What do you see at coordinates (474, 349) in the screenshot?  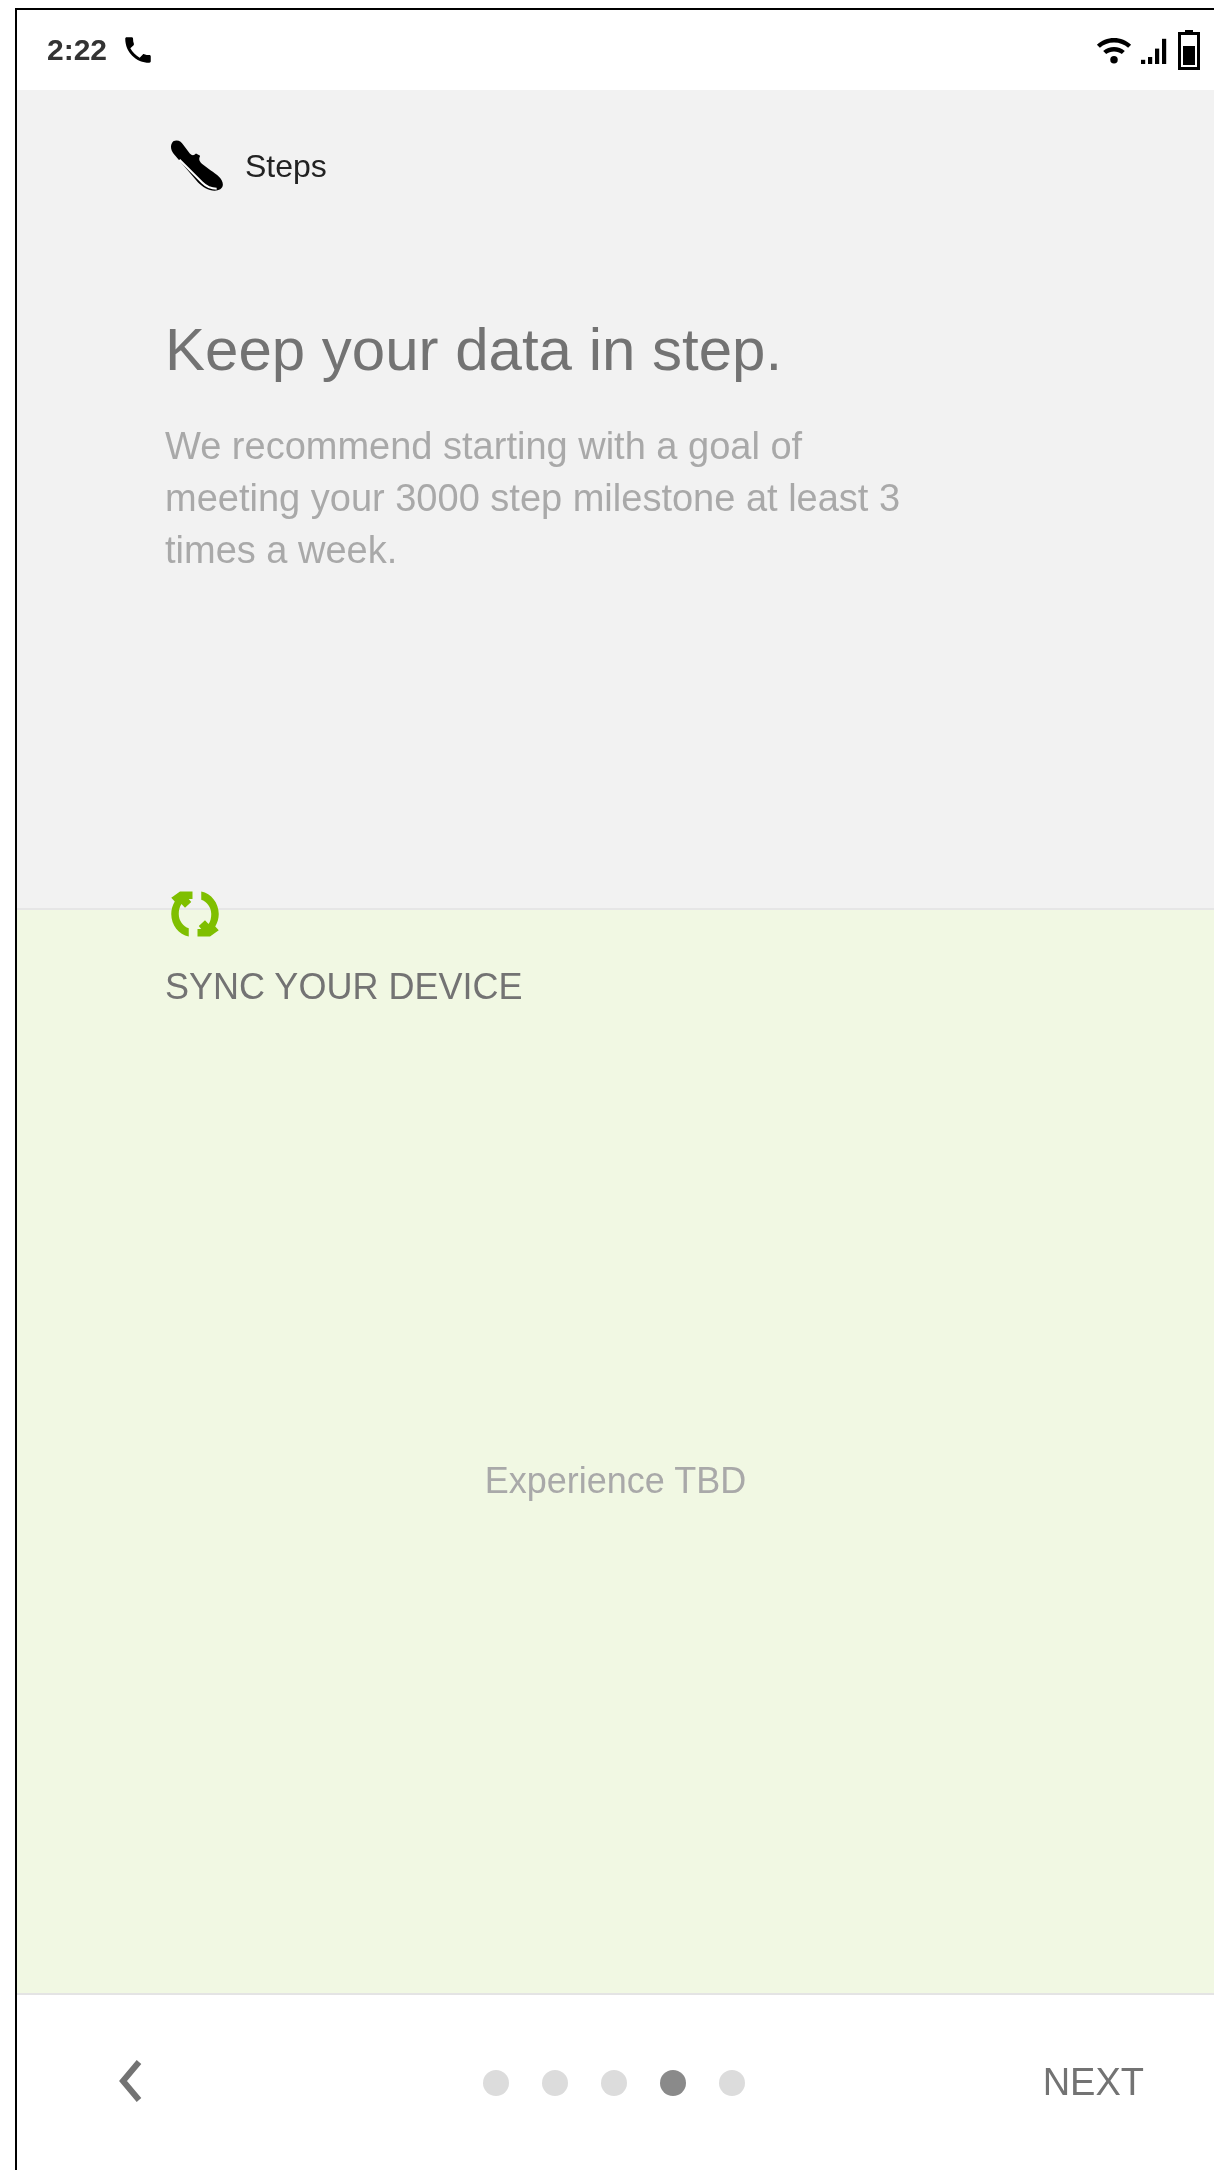 I see `page-title: Keep your data in step.` at bounding box center [474, 349].